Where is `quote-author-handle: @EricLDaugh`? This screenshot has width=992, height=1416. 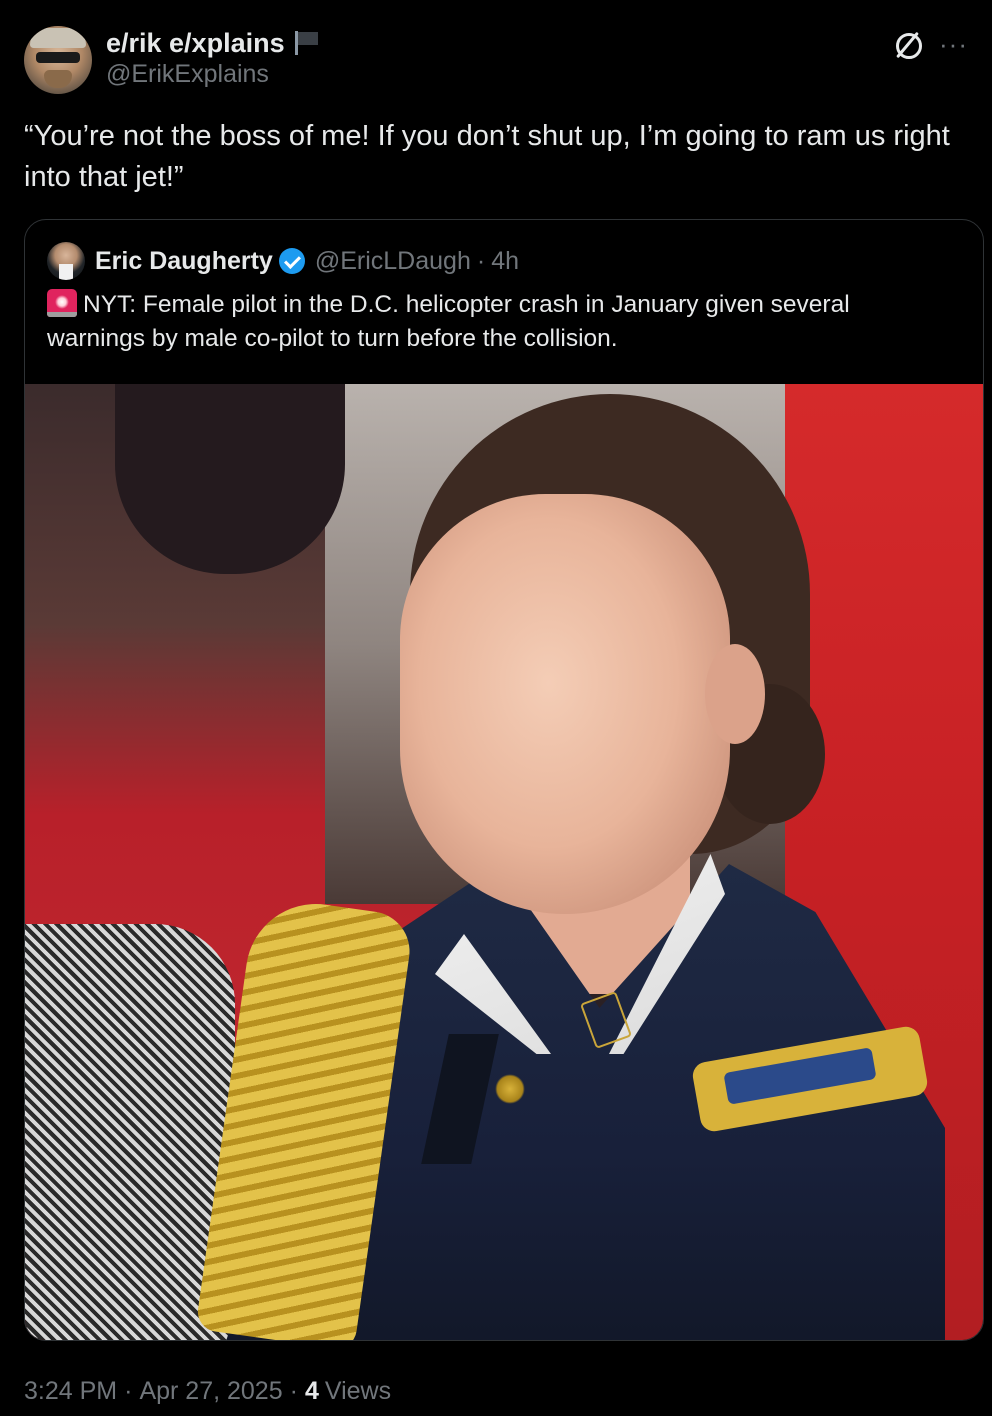
quote-author-handle: @EricLDaugh is located at coordinates (393, 261).